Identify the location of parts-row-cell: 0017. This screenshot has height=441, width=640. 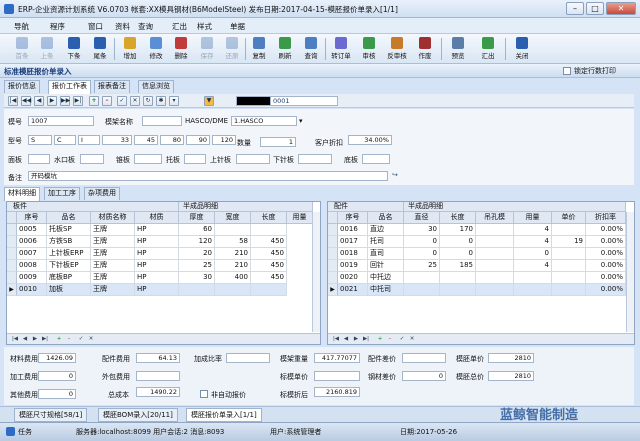
(353, 242).